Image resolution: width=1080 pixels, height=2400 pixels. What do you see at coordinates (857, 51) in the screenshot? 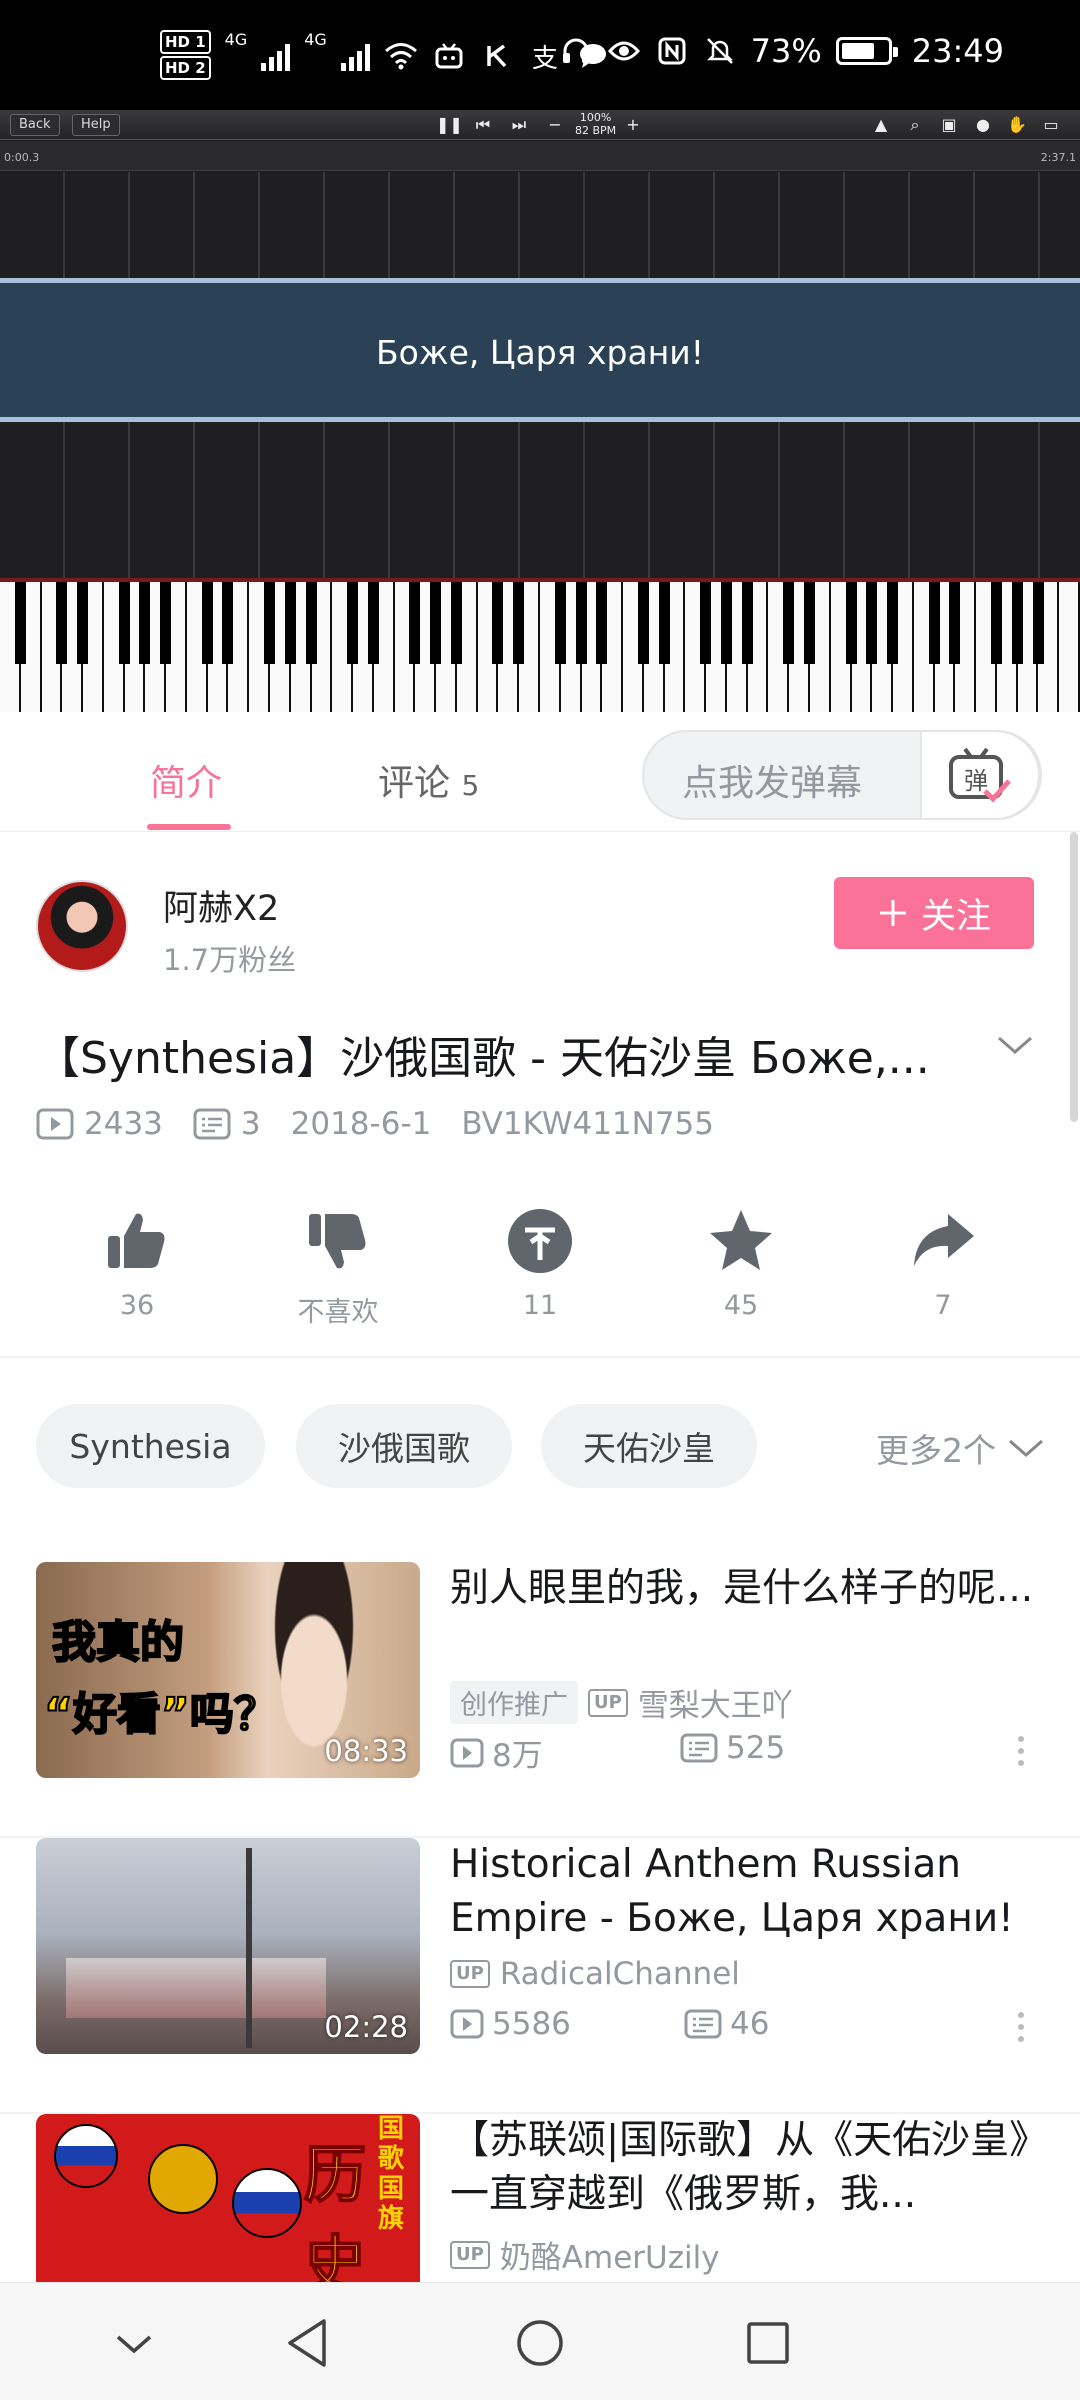
I see `battery-fill` at bounding box center [857, 51].